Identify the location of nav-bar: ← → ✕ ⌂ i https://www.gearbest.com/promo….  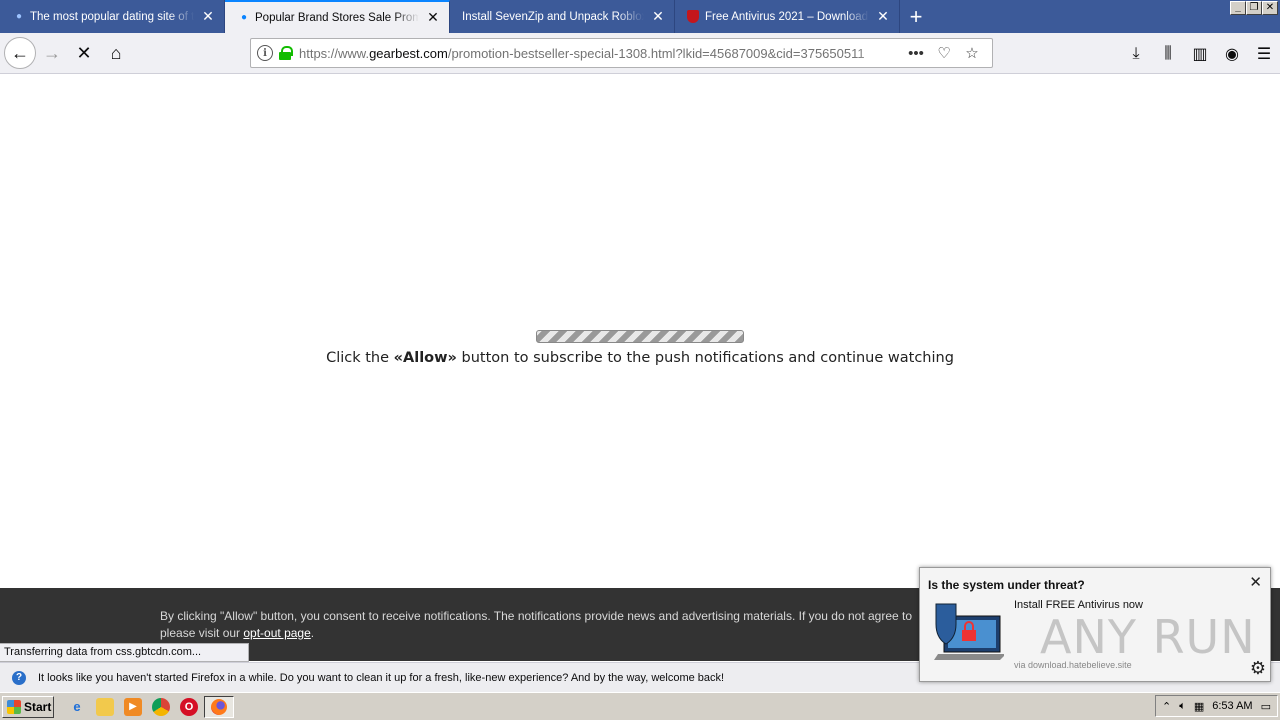
(640, 53).